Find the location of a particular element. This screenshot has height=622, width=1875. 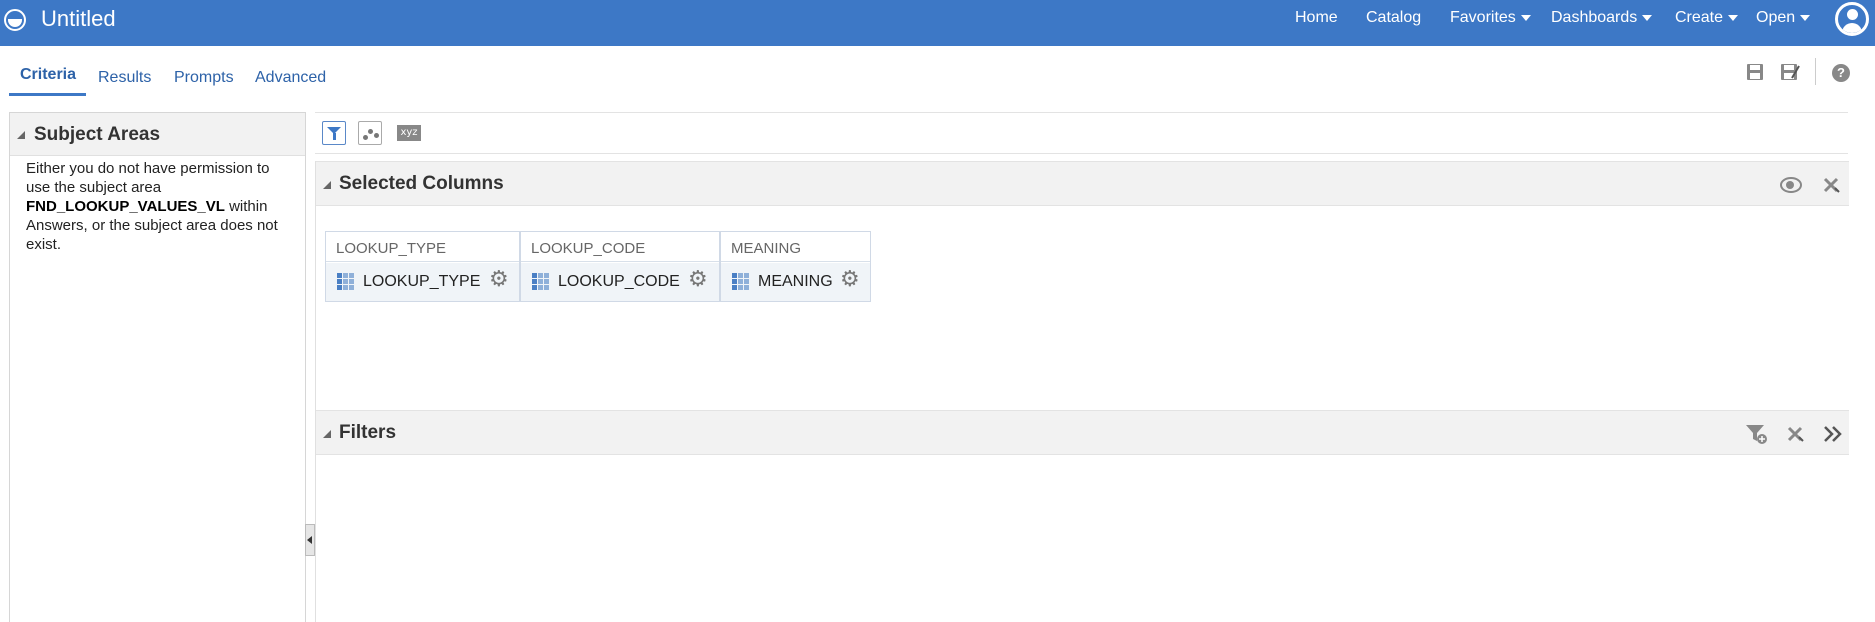

selected-columns-header: Selected Columns is located at coordinates (1082, 183).